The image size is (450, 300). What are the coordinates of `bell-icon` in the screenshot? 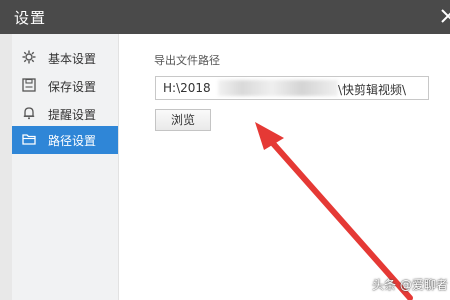 It's located at (29, 113).